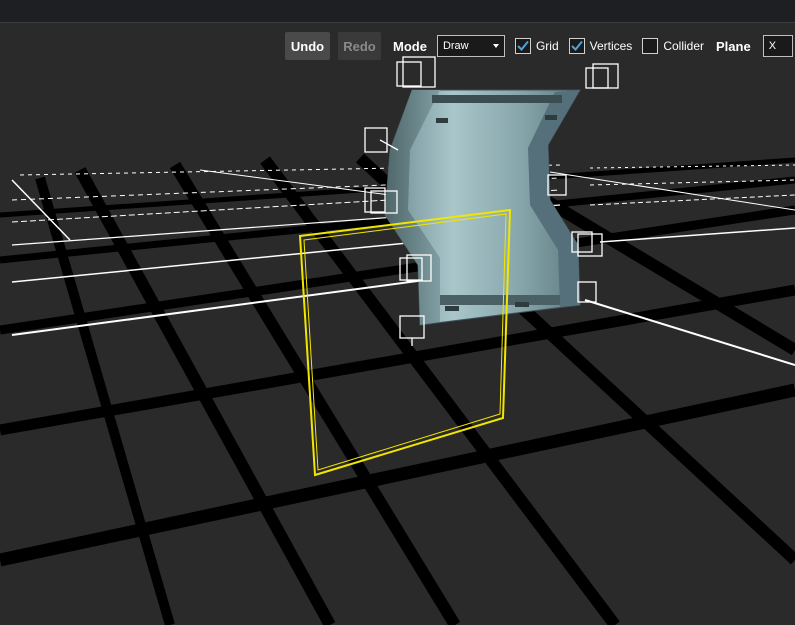  Describe the element at coordinates (482, 207) in the screenshot. I see `wall-mesh` at that location.